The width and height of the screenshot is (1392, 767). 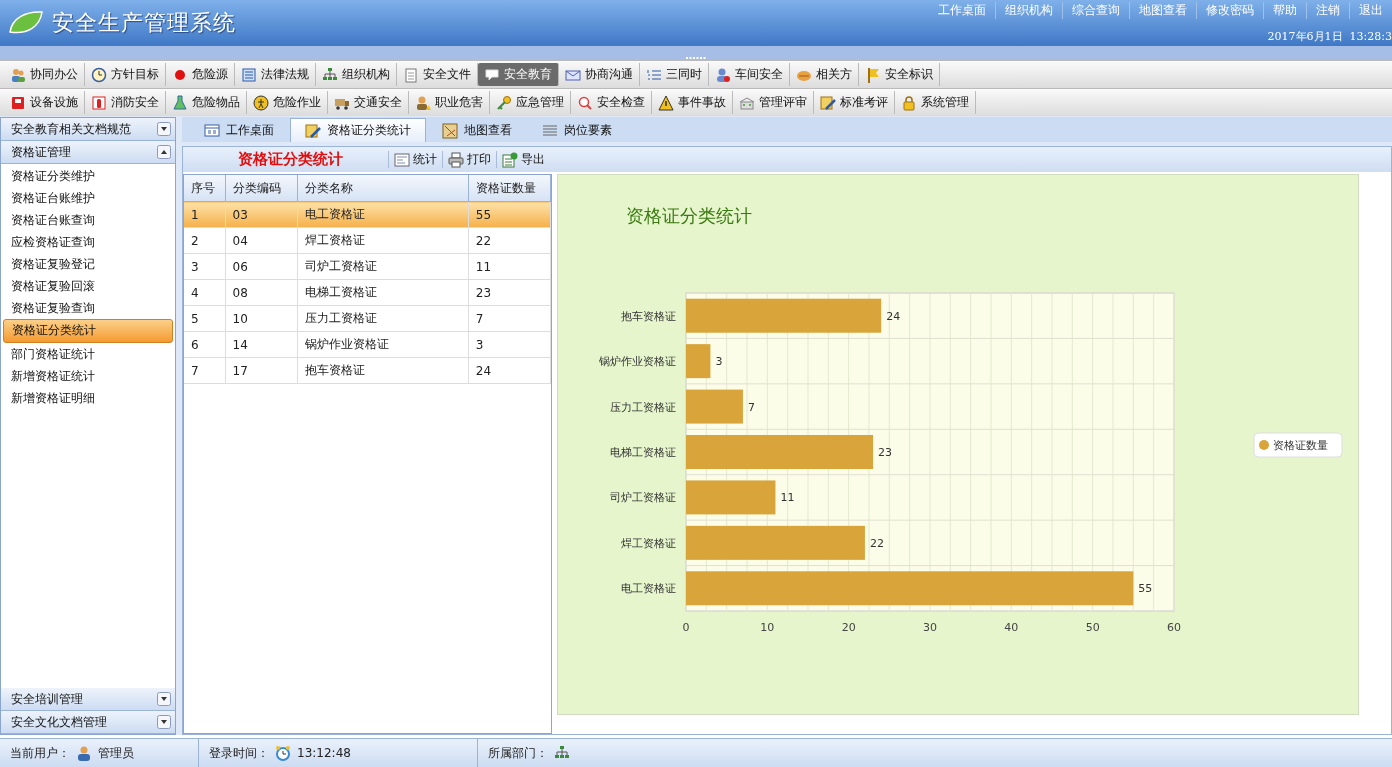 What do you see at coordinates (368, 102) in the screenshot?
I see `toolbar-button: 交通安全` at bounding box center [368, 102].